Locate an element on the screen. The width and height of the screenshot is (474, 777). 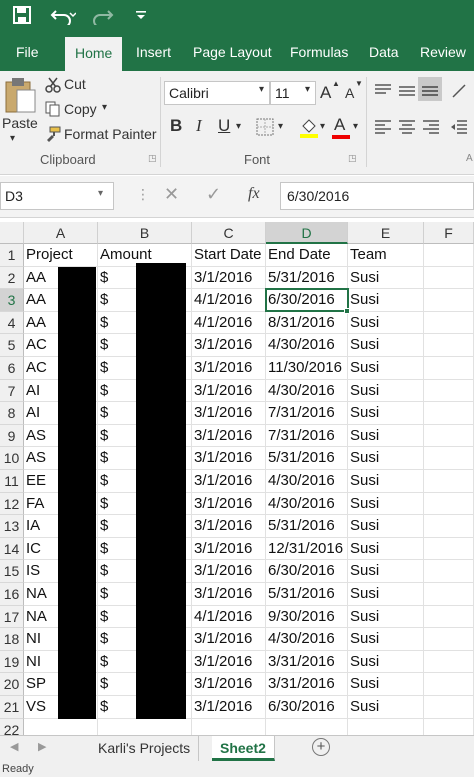
copy-dropdown-icon: ▾ is located at coordinates (104, 107).